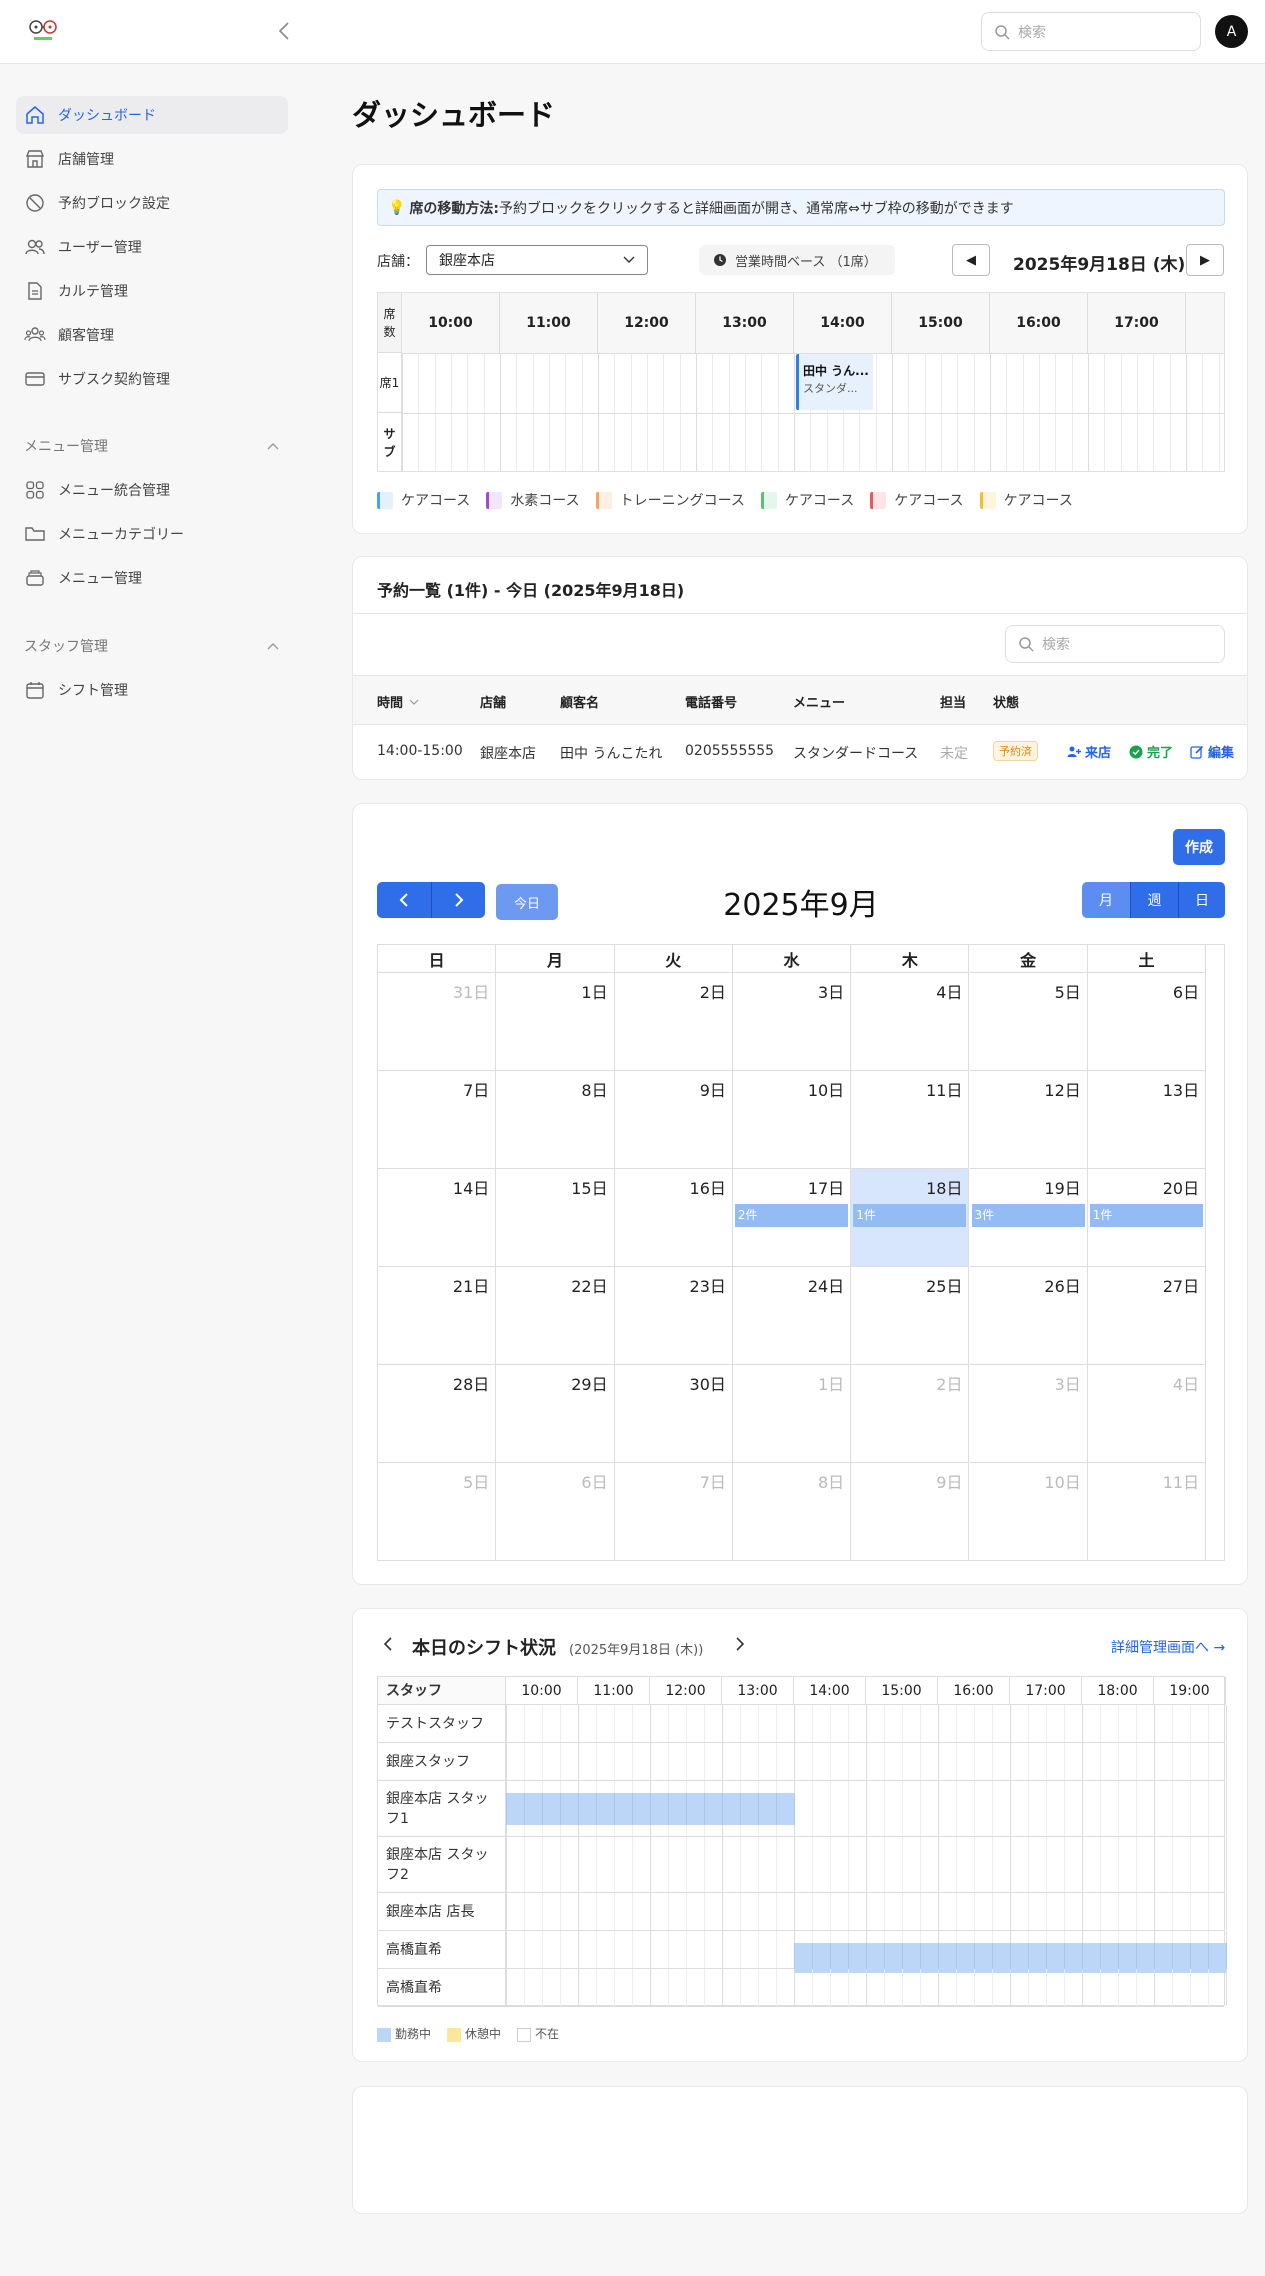 Image resolution: width=1265 pixels, height=2276 pixels. What do you see at coordinates (1199, 847) in the screenshot?
I see `create-button: 作成` at bounding box center [1199, 847].